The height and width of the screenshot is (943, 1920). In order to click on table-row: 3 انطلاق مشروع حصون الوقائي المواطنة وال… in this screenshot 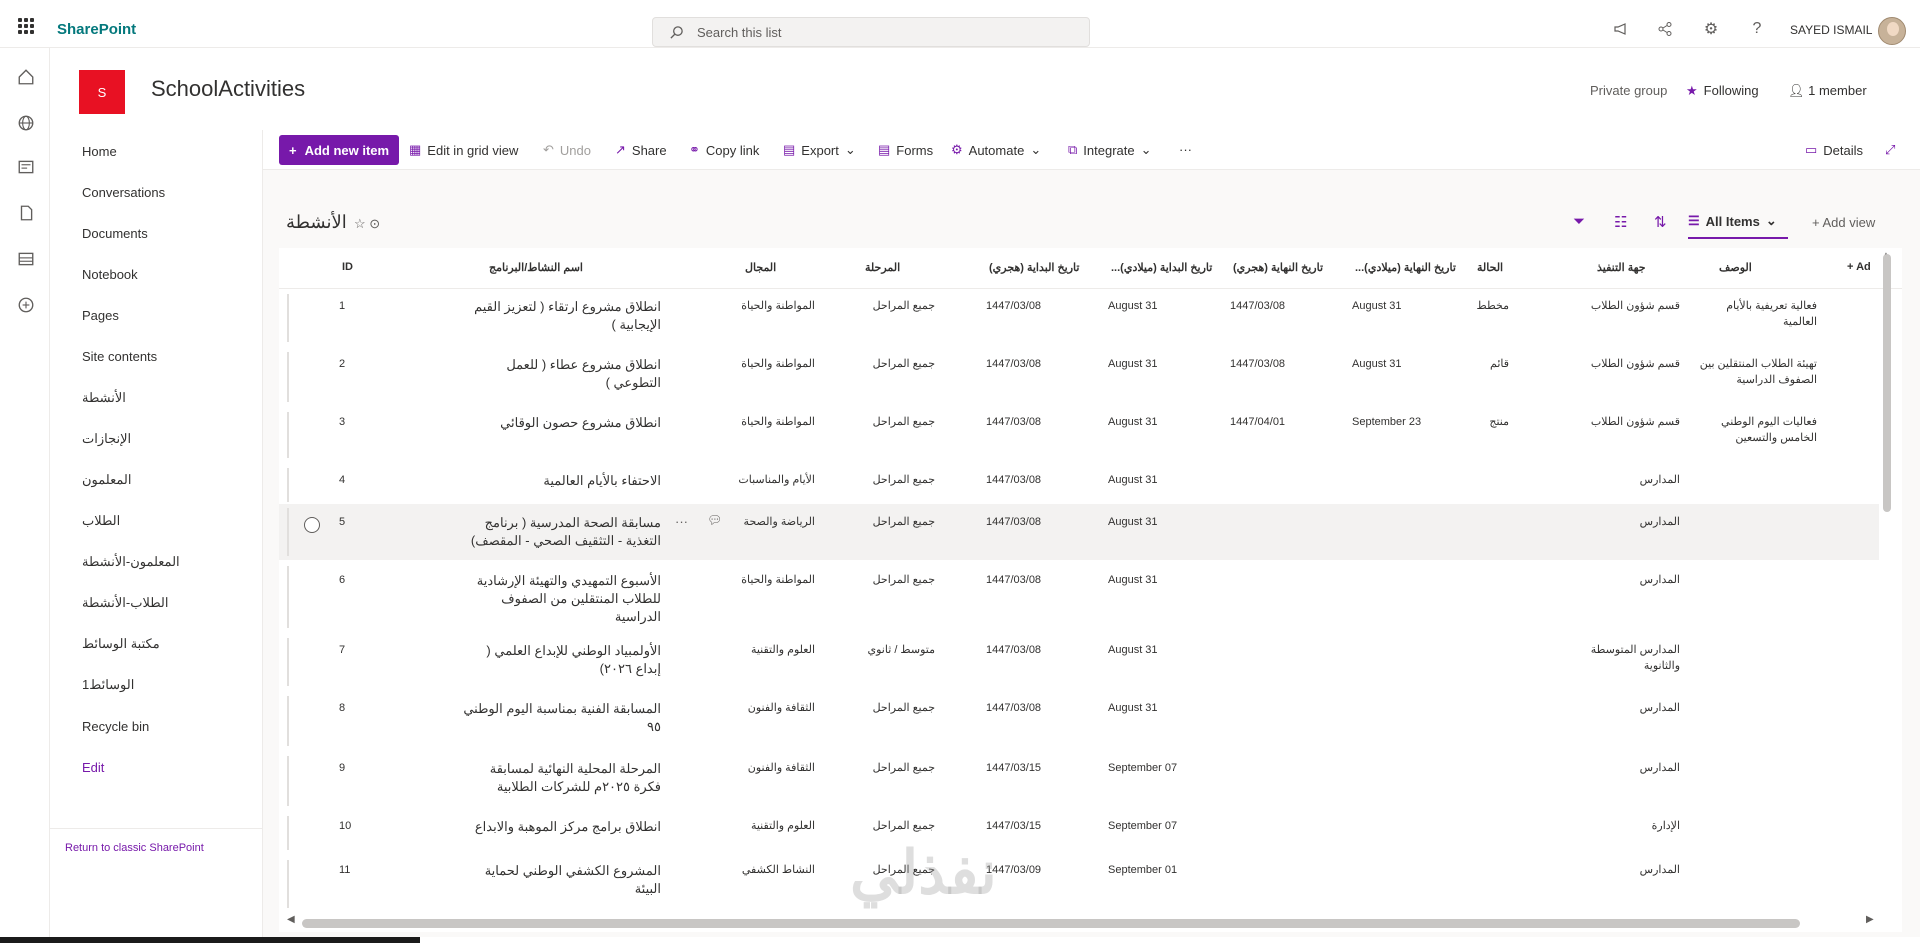, I will do `click(1079, 435)`.